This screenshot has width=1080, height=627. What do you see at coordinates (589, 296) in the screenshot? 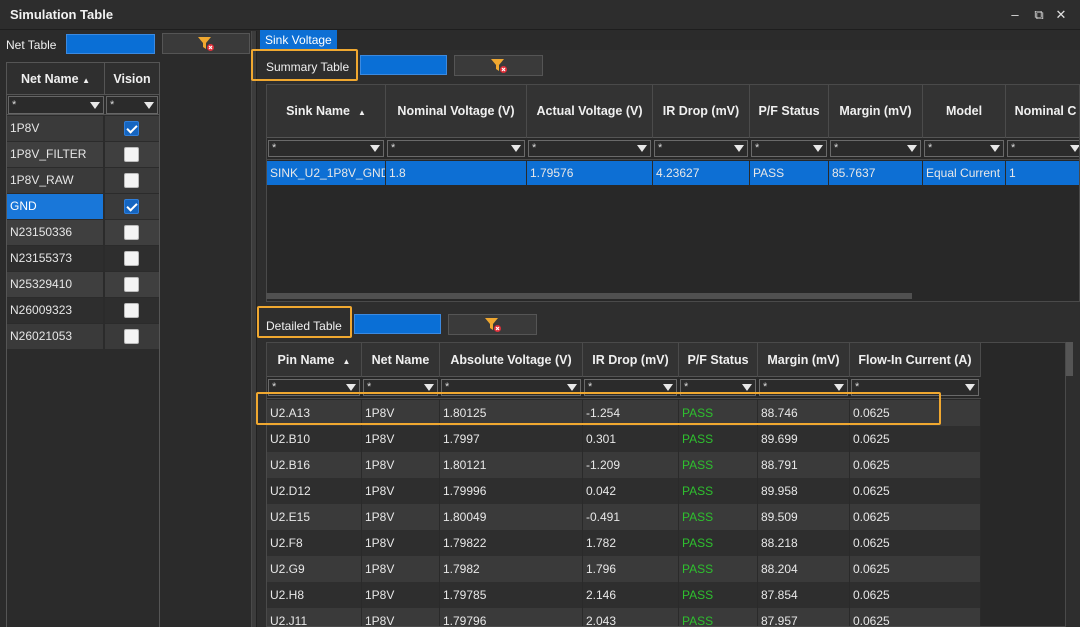
I see `summary-table-hscrollbar` at bounding box center [589, 296].